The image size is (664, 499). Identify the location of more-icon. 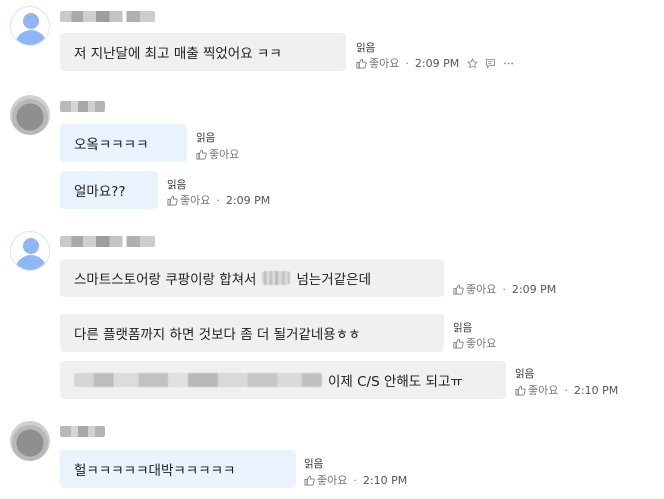
(508, 63).